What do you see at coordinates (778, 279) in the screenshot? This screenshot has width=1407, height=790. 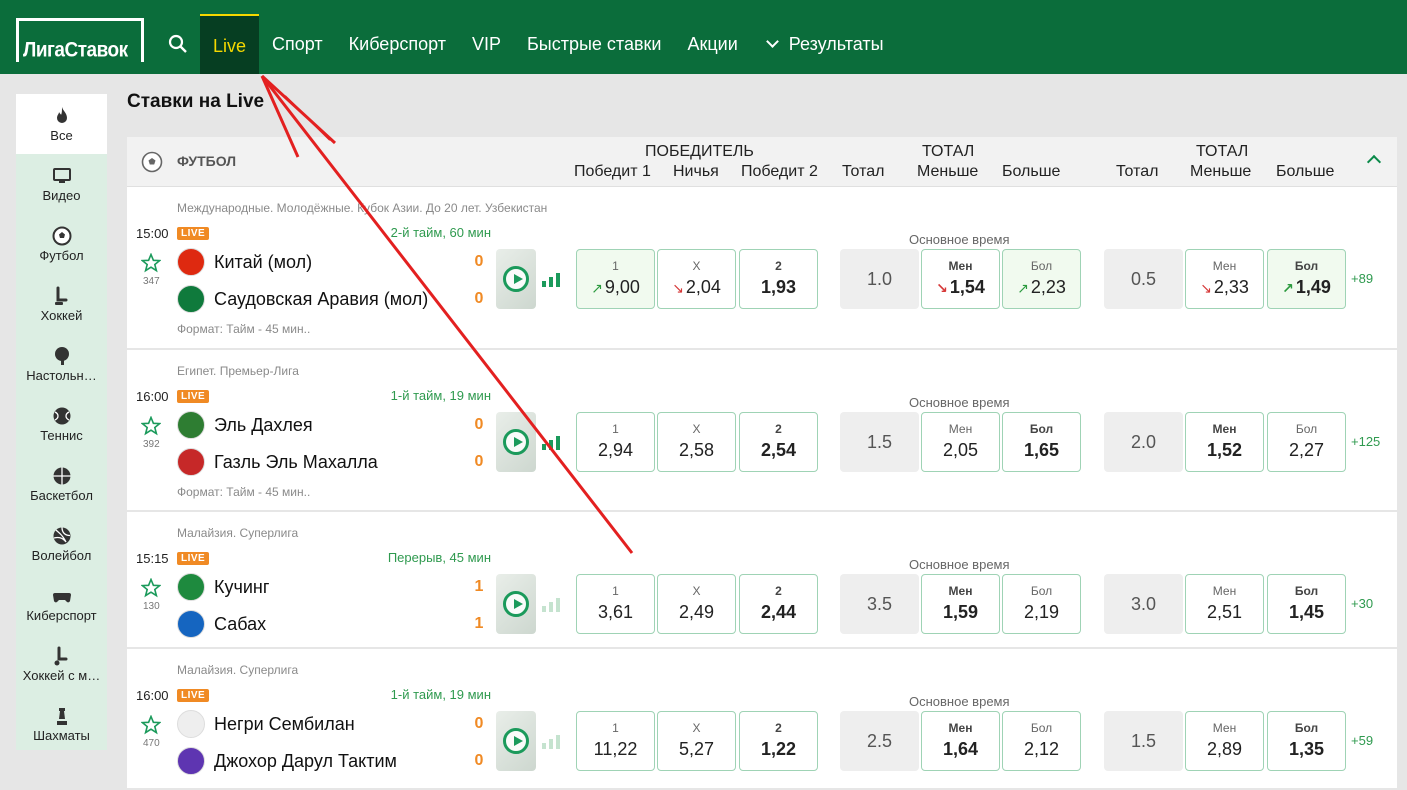 I see `odds-button-w2: 2 1,93` at bounding box center [778, 279].